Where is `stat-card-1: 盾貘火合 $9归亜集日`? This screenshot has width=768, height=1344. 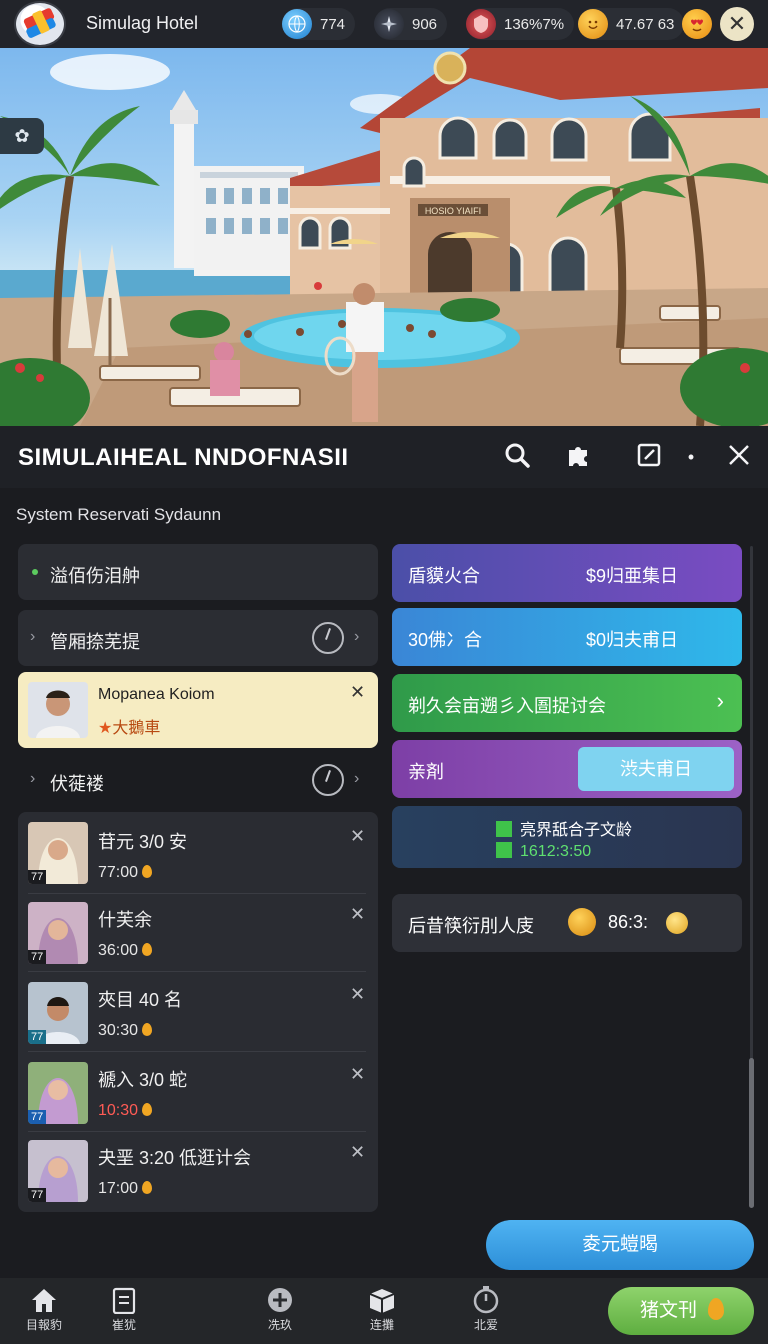
stat-card-1: 盾貘火合 $9归亜集日 is located at coordinates (567, 573).